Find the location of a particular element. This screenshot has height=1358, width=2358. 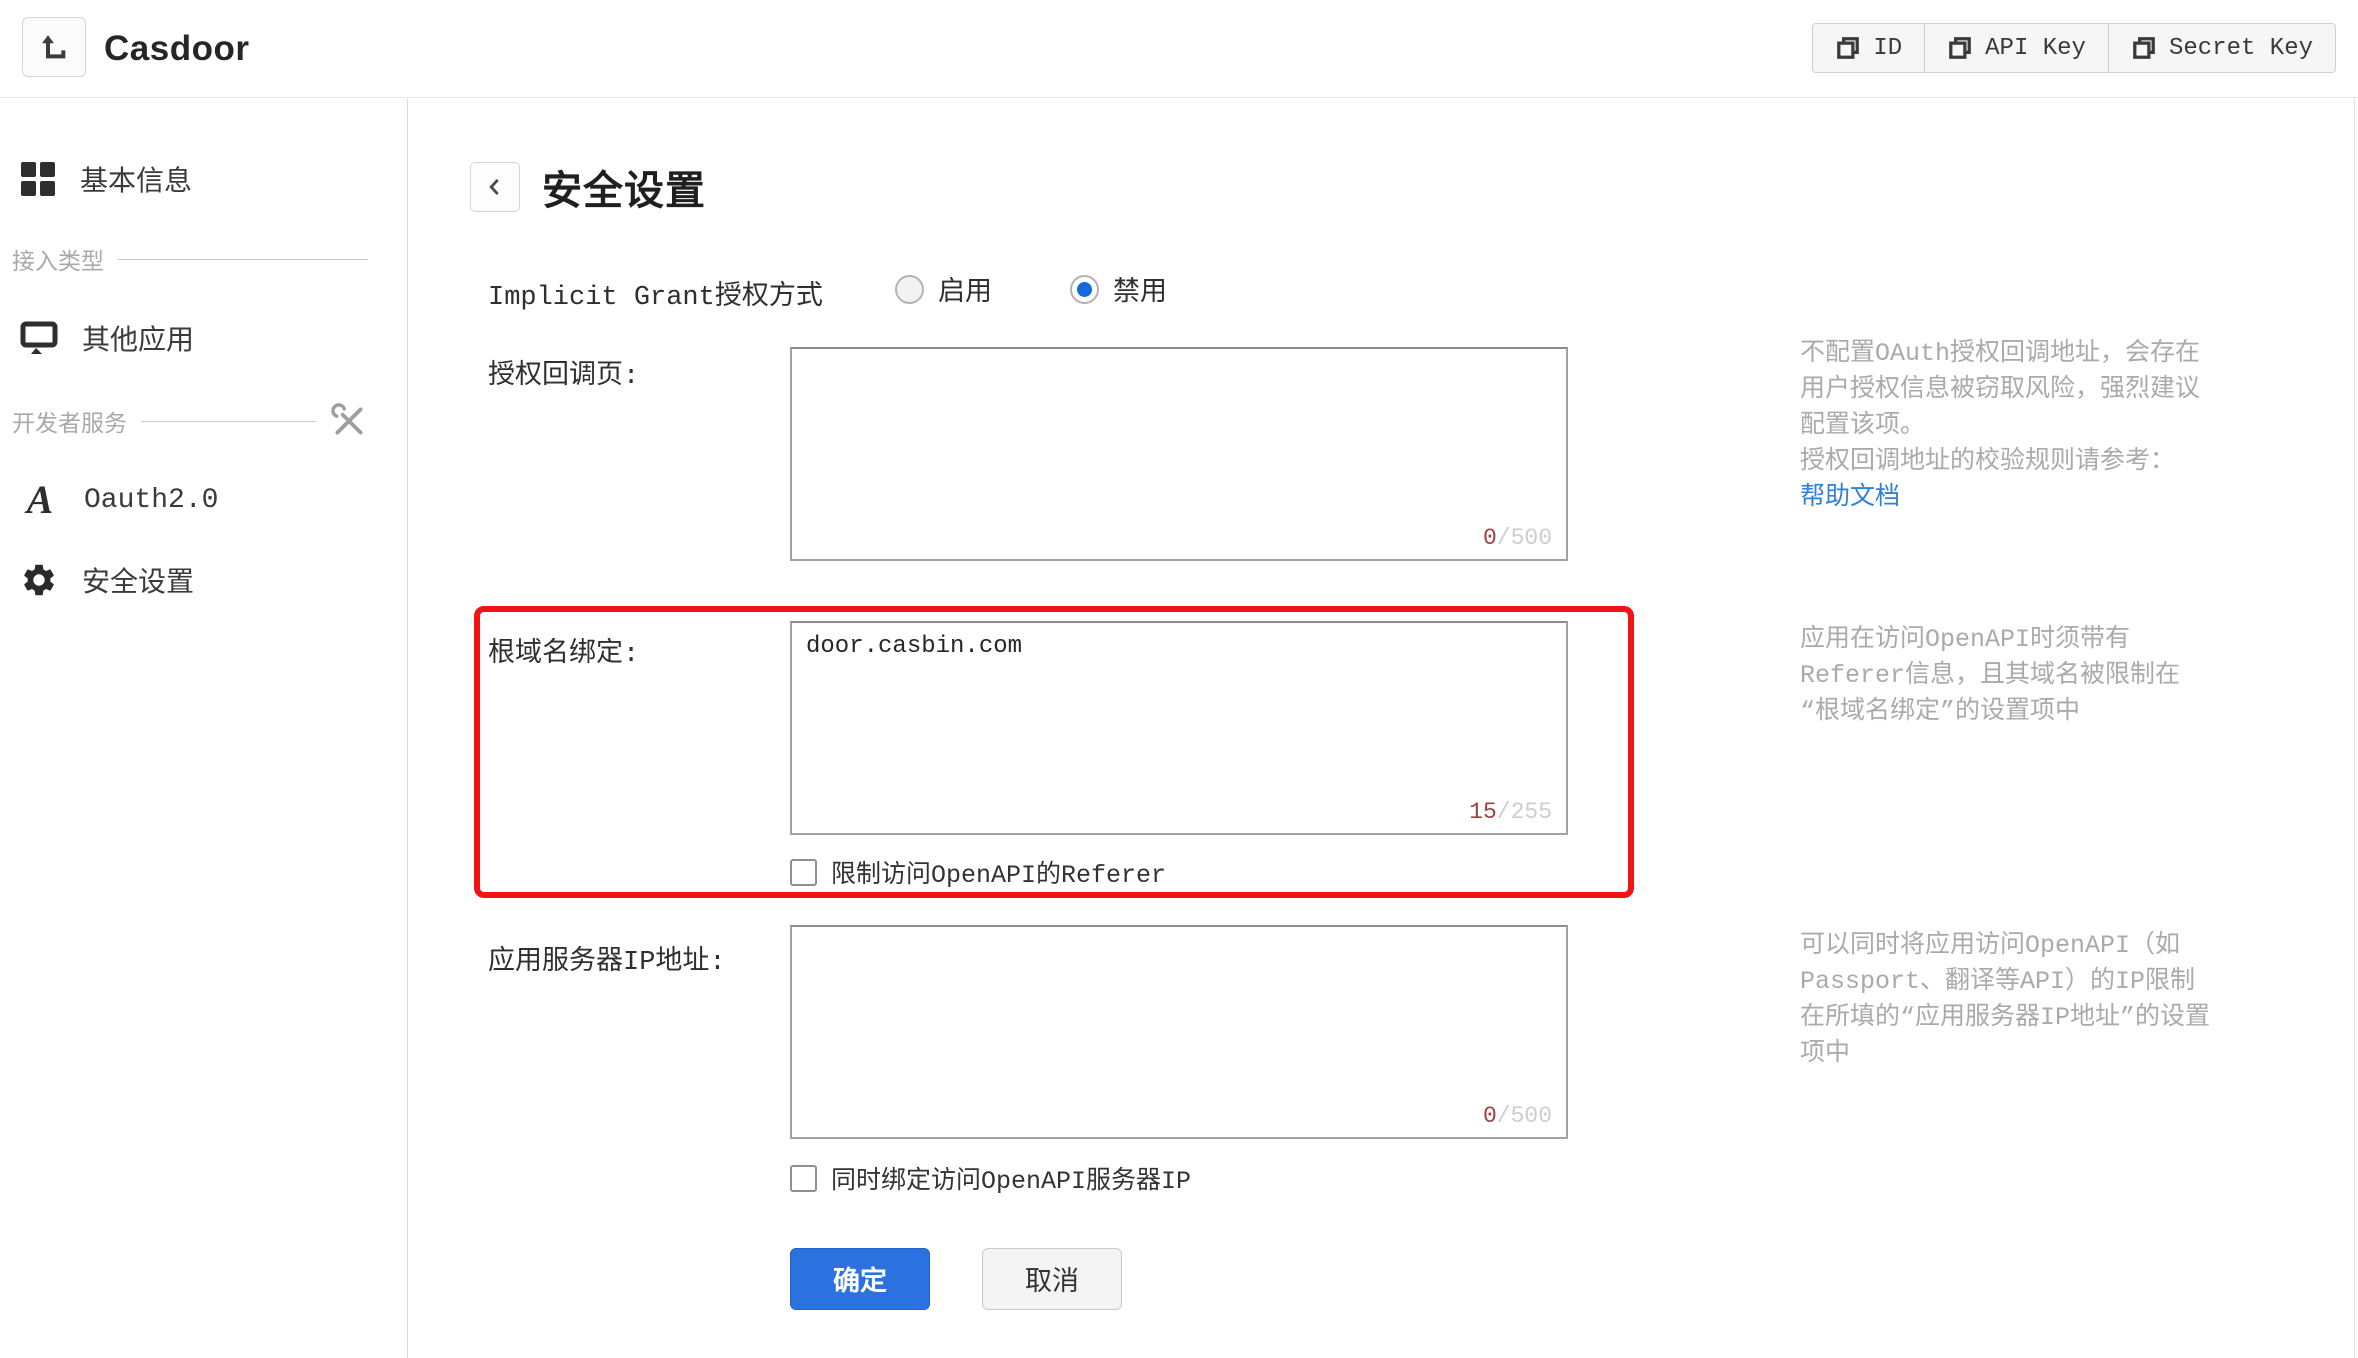

callback-char-counter: 0/500 is located at coordinates (1517, 538).